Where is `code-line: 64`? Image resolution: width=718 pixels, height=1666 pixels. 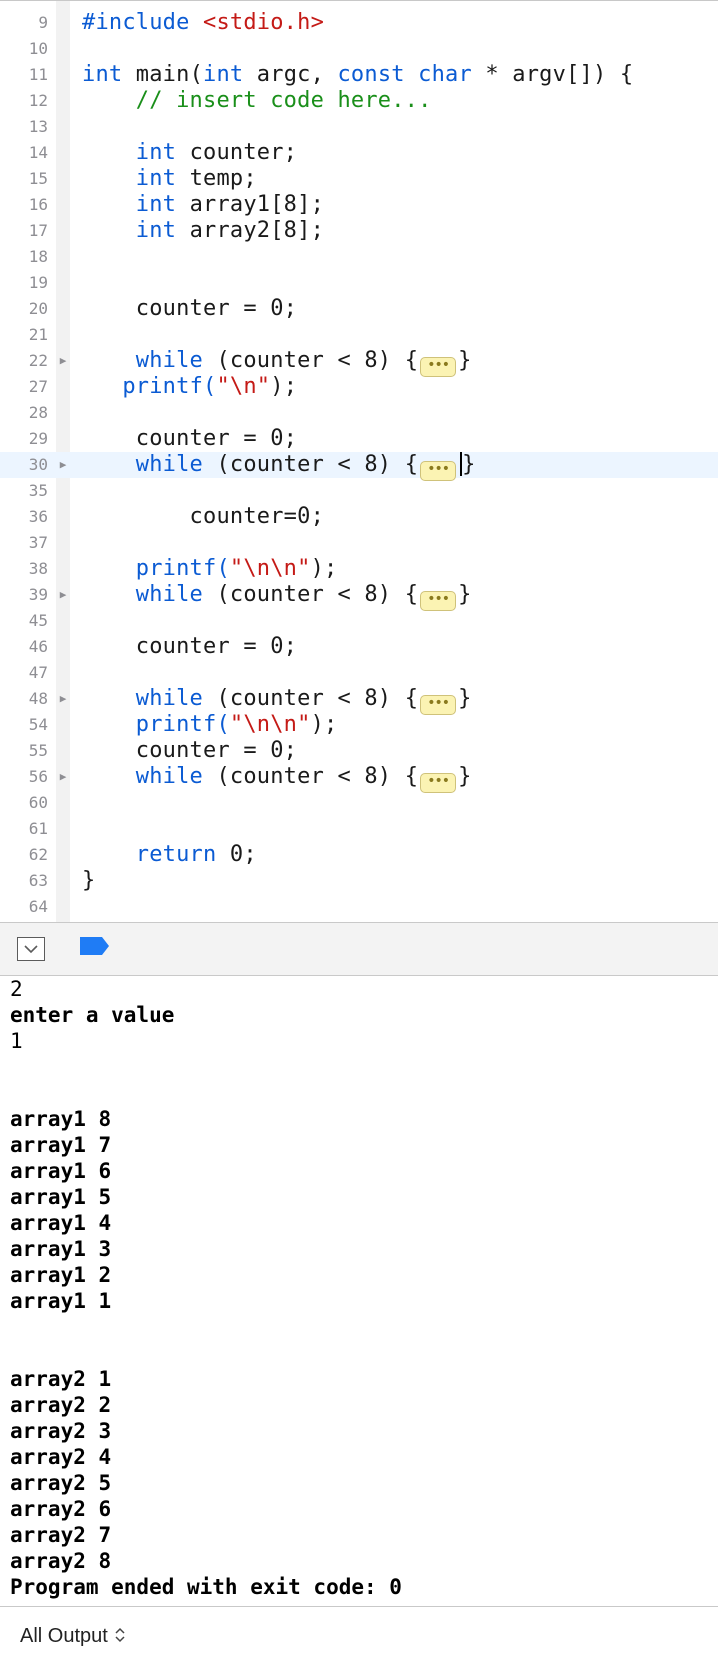
code-line: 64 is located at coordinates (359, 907).